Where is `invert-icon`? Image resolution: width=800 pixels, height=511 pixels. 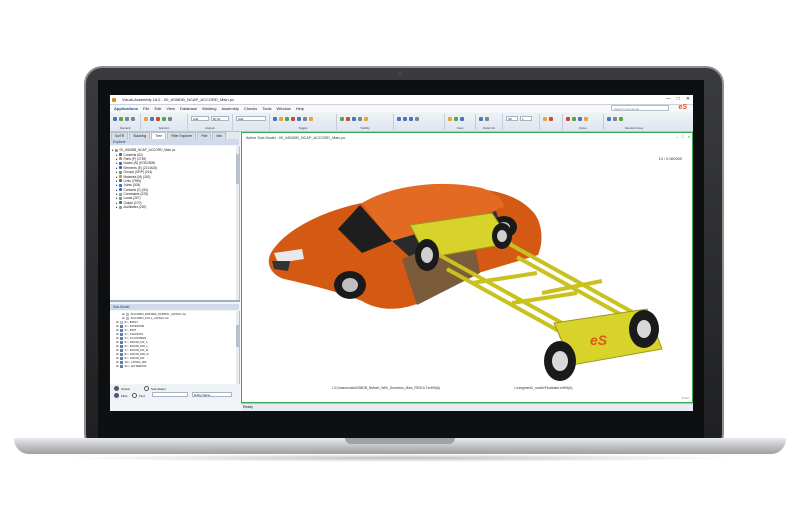
invert-icon is located at coordinates (366, 119).